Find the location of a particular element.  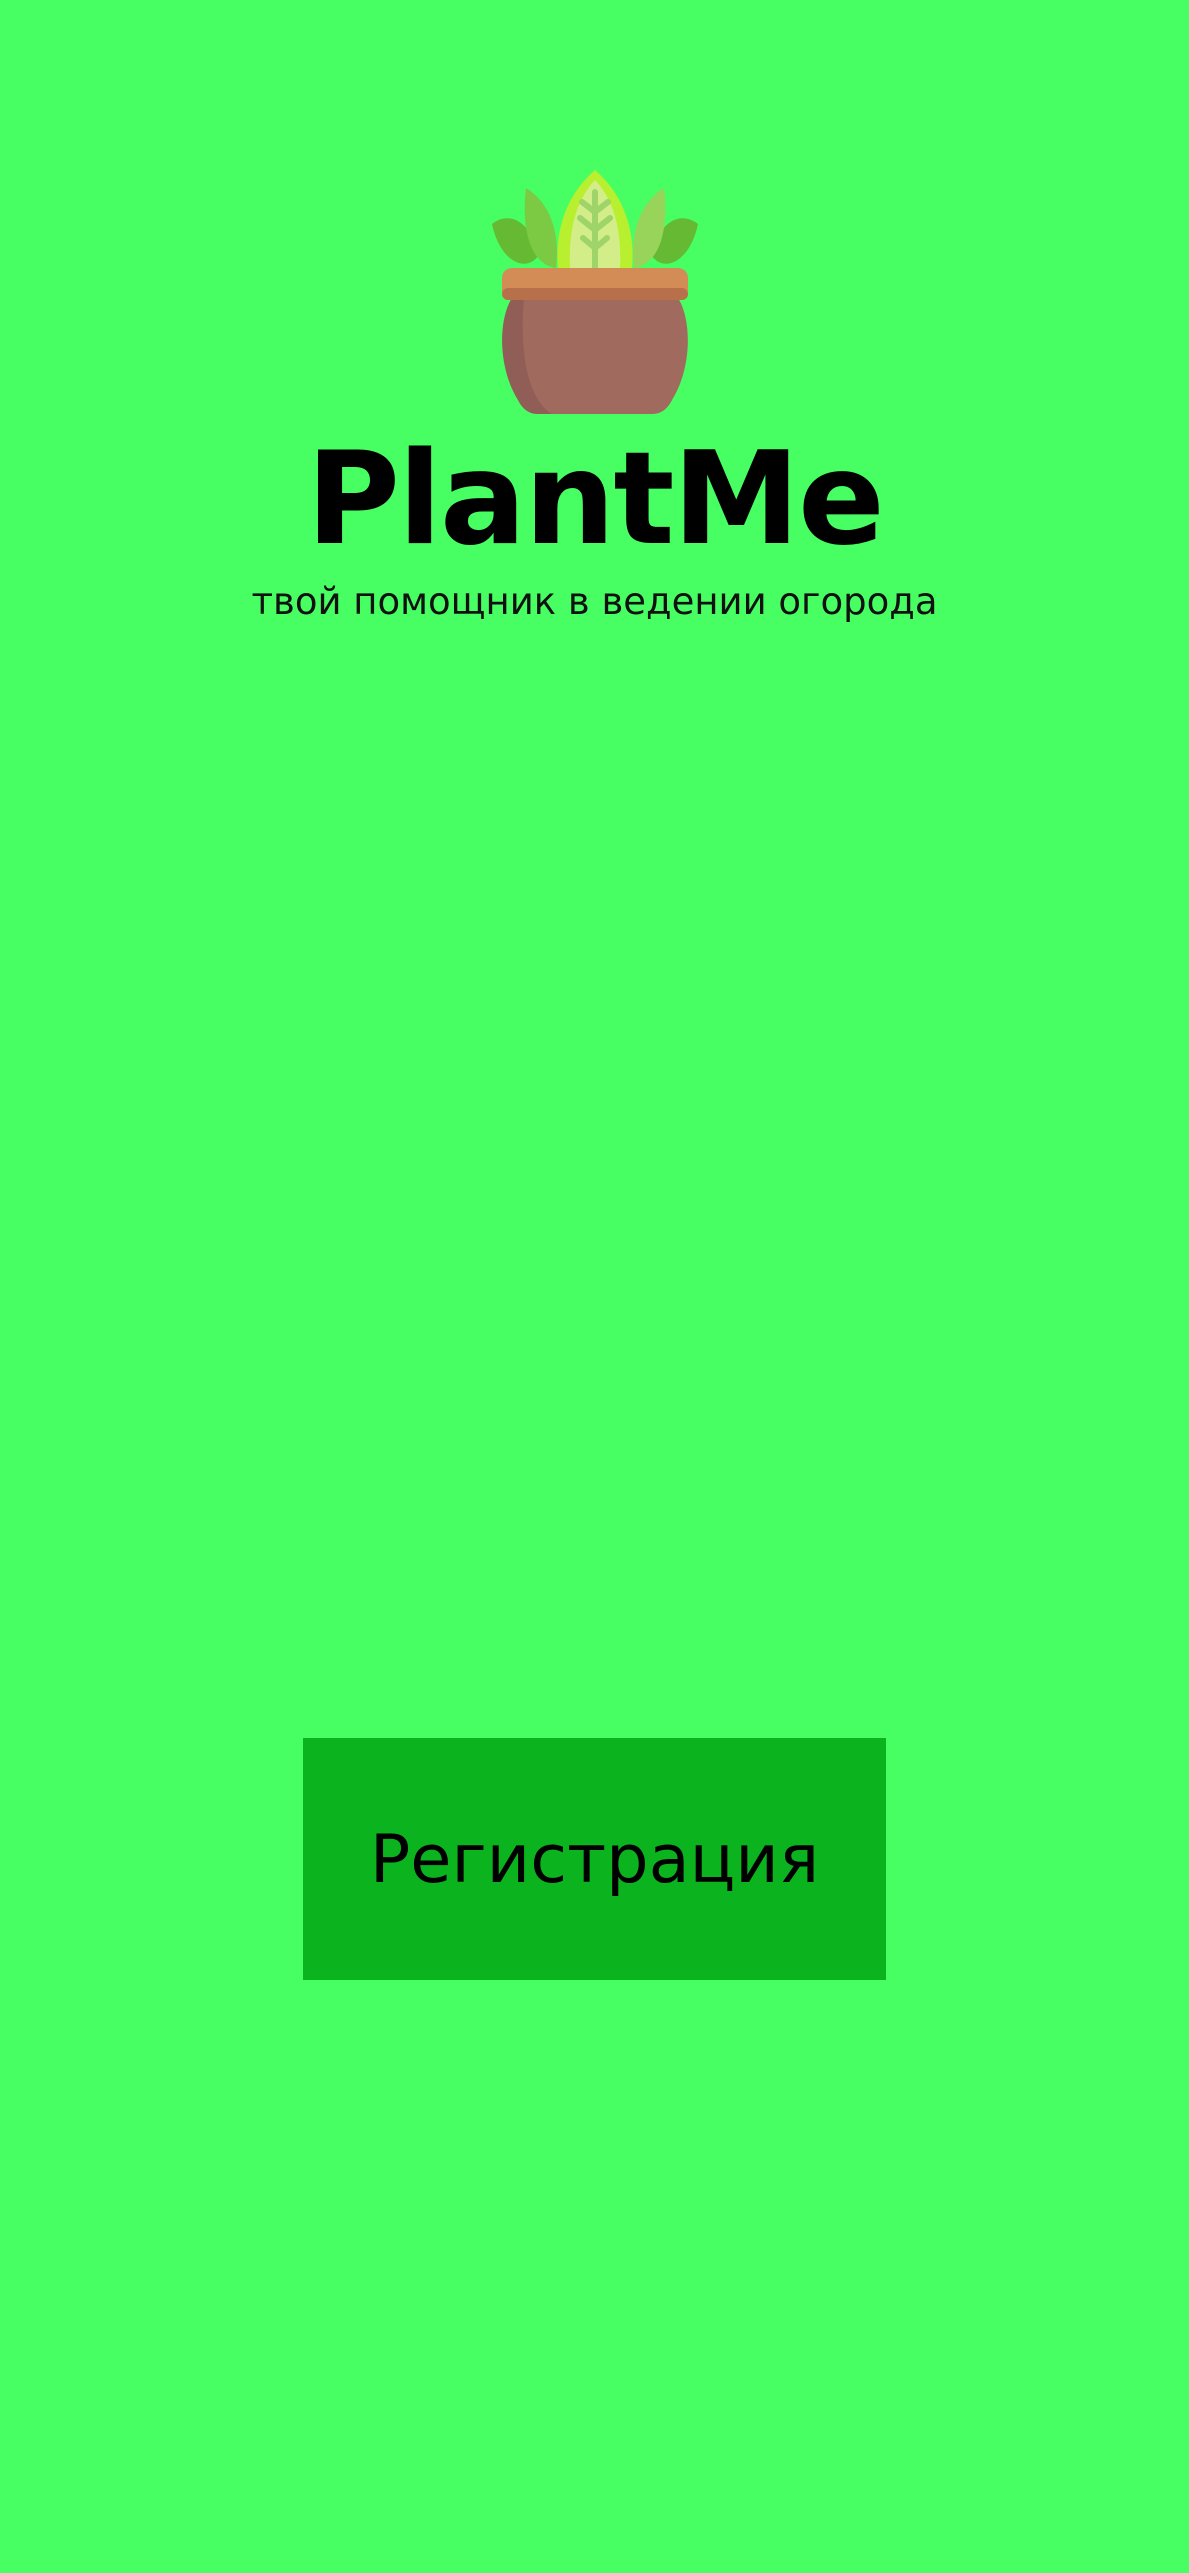

register-button: Регистрация is located at coordinates (594, 1859).